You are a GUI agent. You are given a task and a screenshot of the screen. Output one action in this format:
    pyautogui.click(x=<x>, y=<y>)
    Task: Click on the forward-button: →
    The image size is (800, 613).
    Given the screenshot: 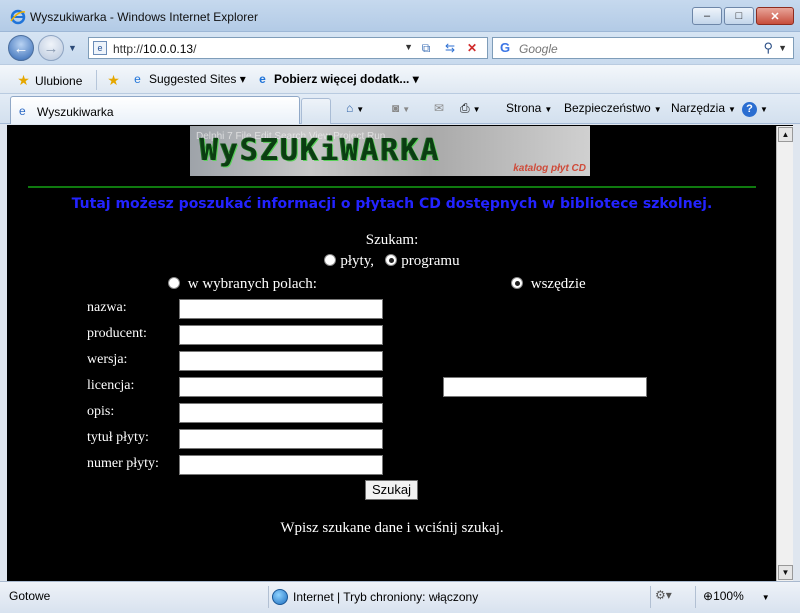 What is the action you would take?
    pyautogui.click(x=51, y=48)
    